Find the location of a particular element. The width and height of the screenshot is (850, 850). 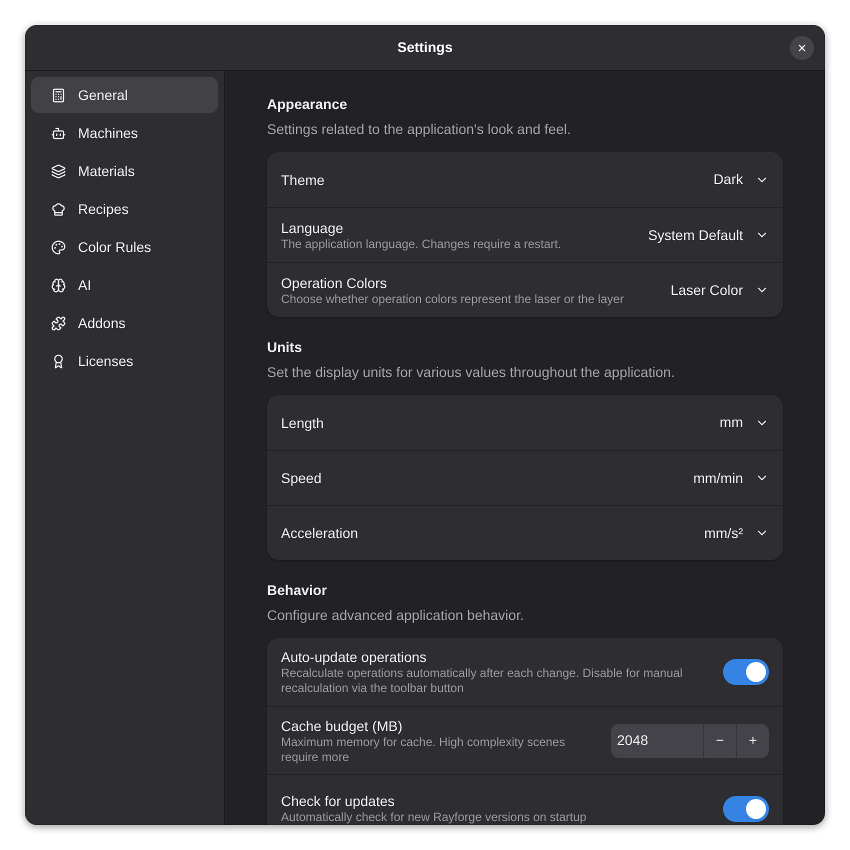

window-title: Settings is located at coordinates (425, 47).